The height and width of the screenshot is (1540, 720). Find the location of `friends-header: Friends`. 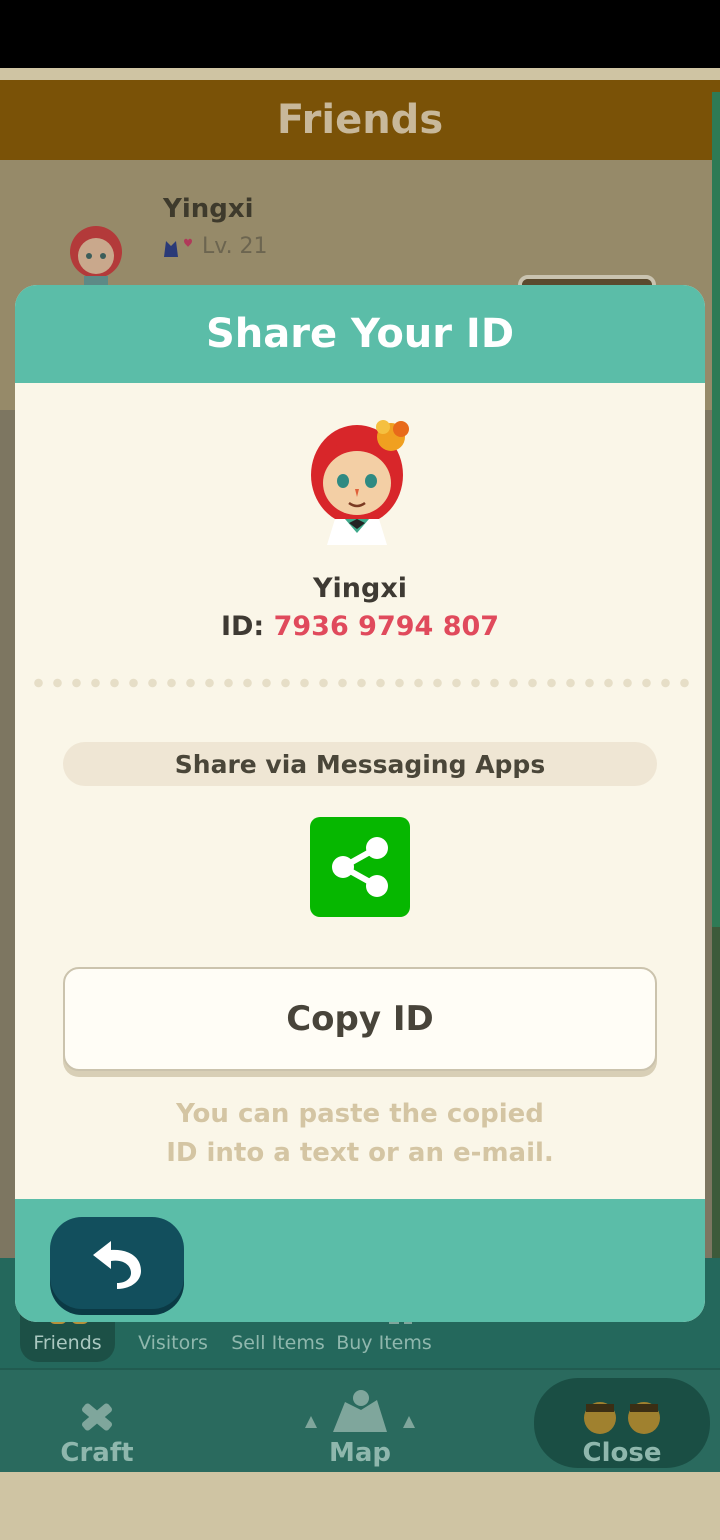

friends-header: Friends is located at coordinates (360, 120).